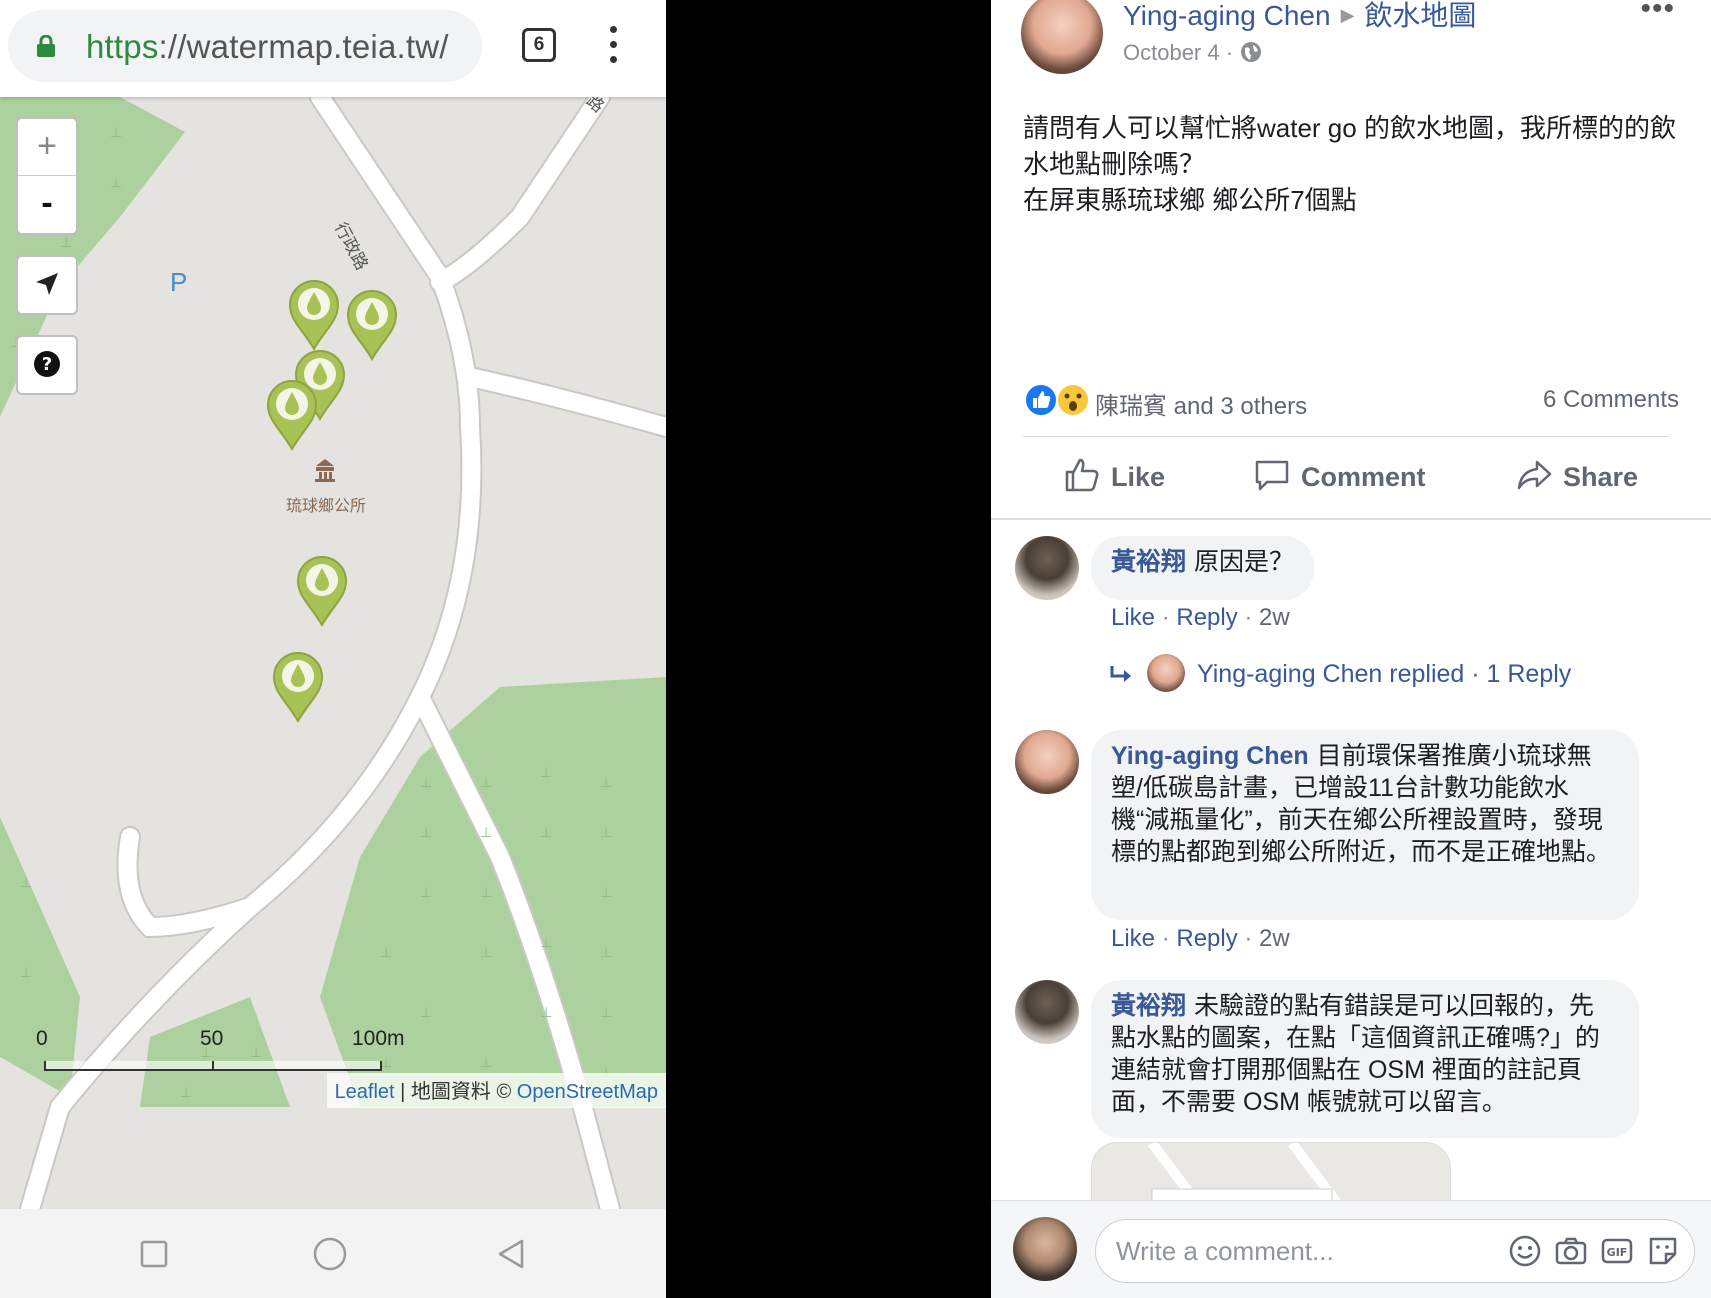 The width and height of the screenshot is (1711, 1298). What do you see at coordinates (1251, 52) in the screenshot?
I see `globe-icon` at bounding box center [1251, 52].